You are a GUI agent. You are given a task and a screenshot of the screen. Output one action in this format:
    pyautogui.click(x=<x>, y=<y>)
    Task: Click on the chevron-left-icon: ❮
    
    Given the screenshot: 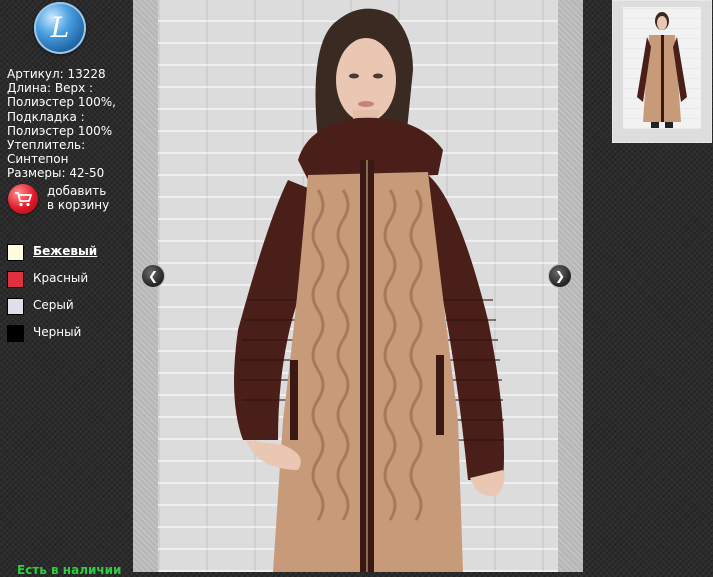 What is the action you would take?
    pyautogui.click(x=153, y=276)
    